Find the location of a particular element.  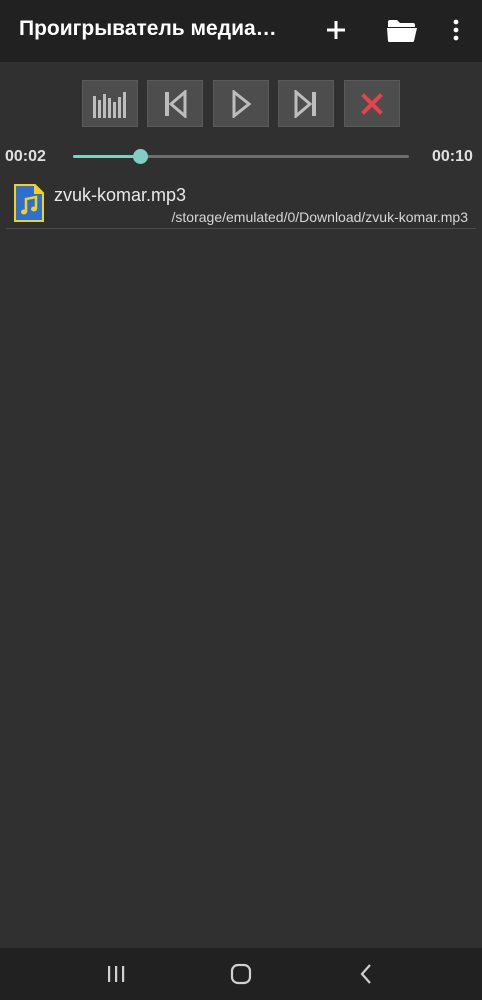

equalizer-button is located at coordinates (110, 103).